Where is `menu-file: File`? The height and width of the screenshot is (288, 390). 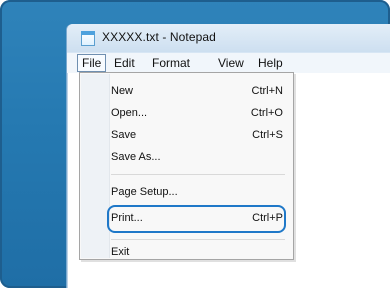 menu-file: File is located at coordinates (92, 63).